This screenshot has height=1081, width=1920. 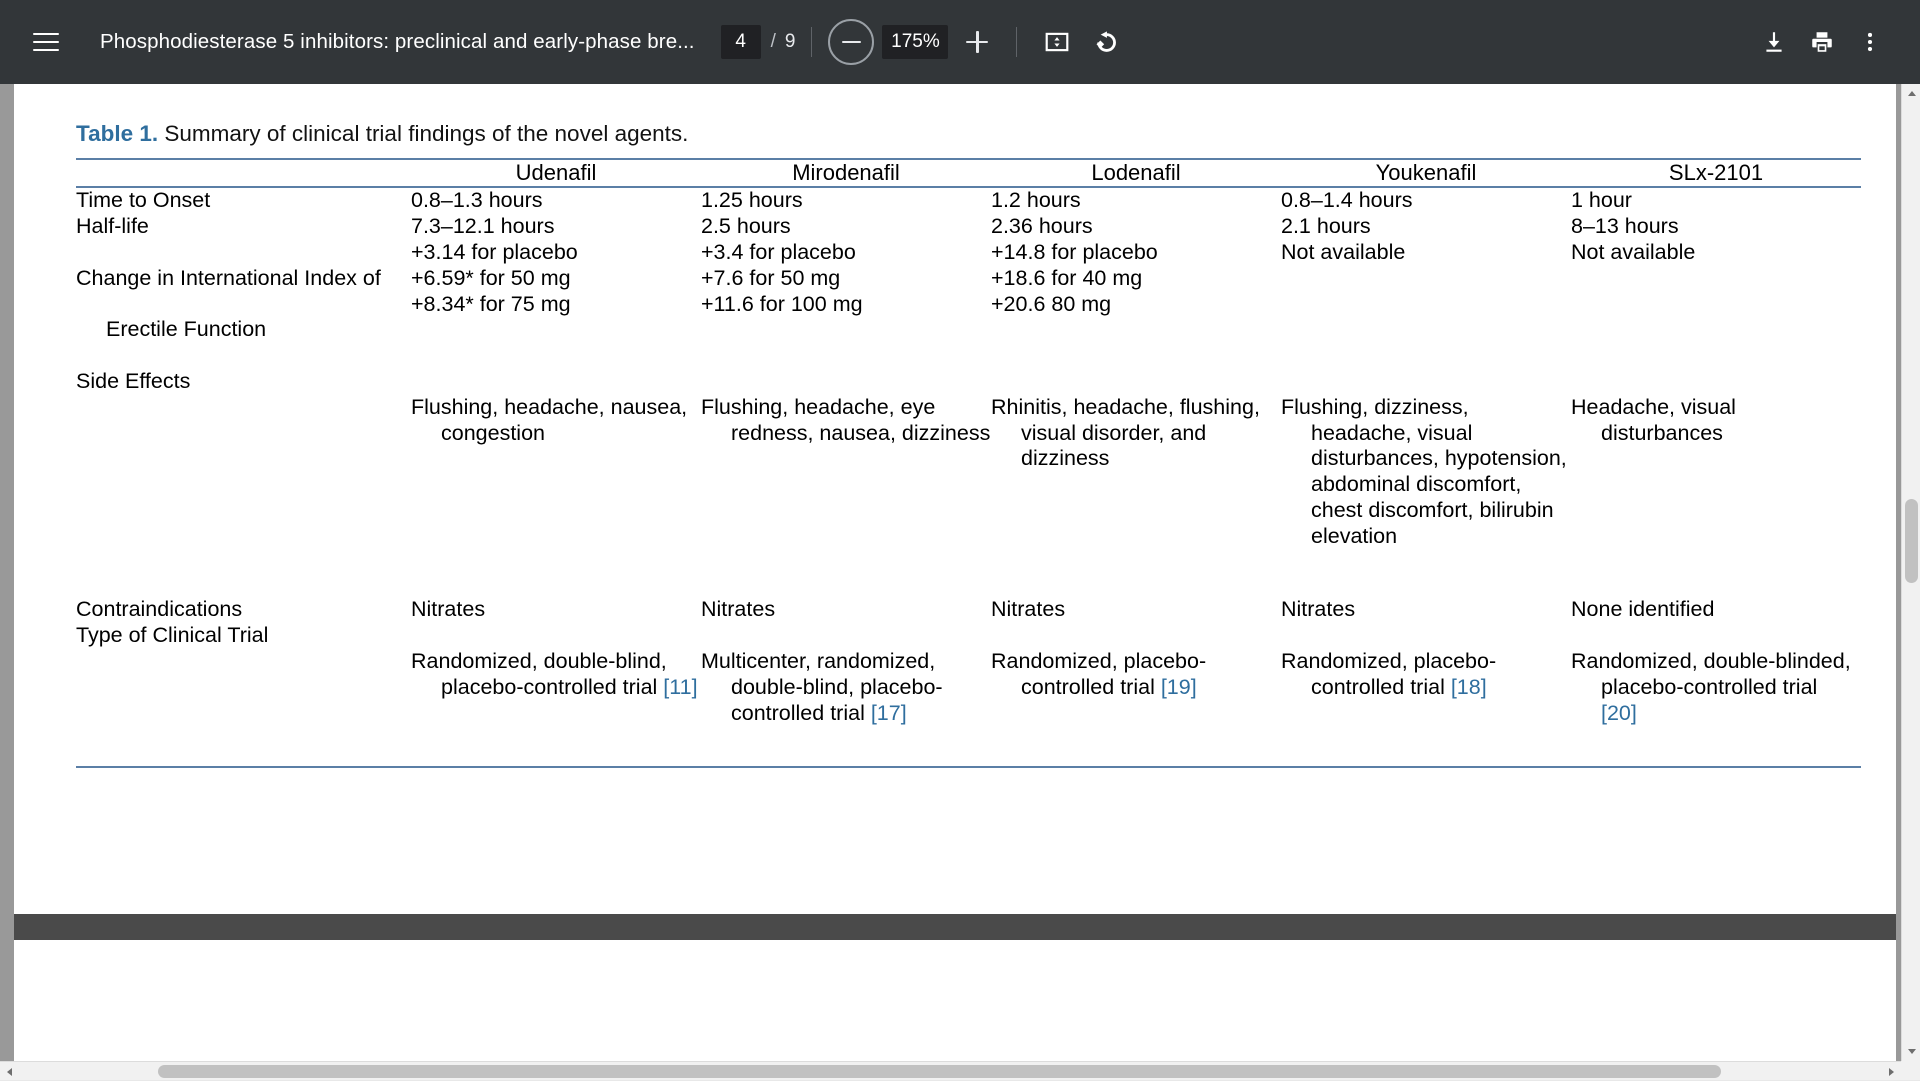 What do you see at coordinates (680, 687) in the screenshot?
I see `ref-udenafil: [11]` at bounding box center [680, 687].